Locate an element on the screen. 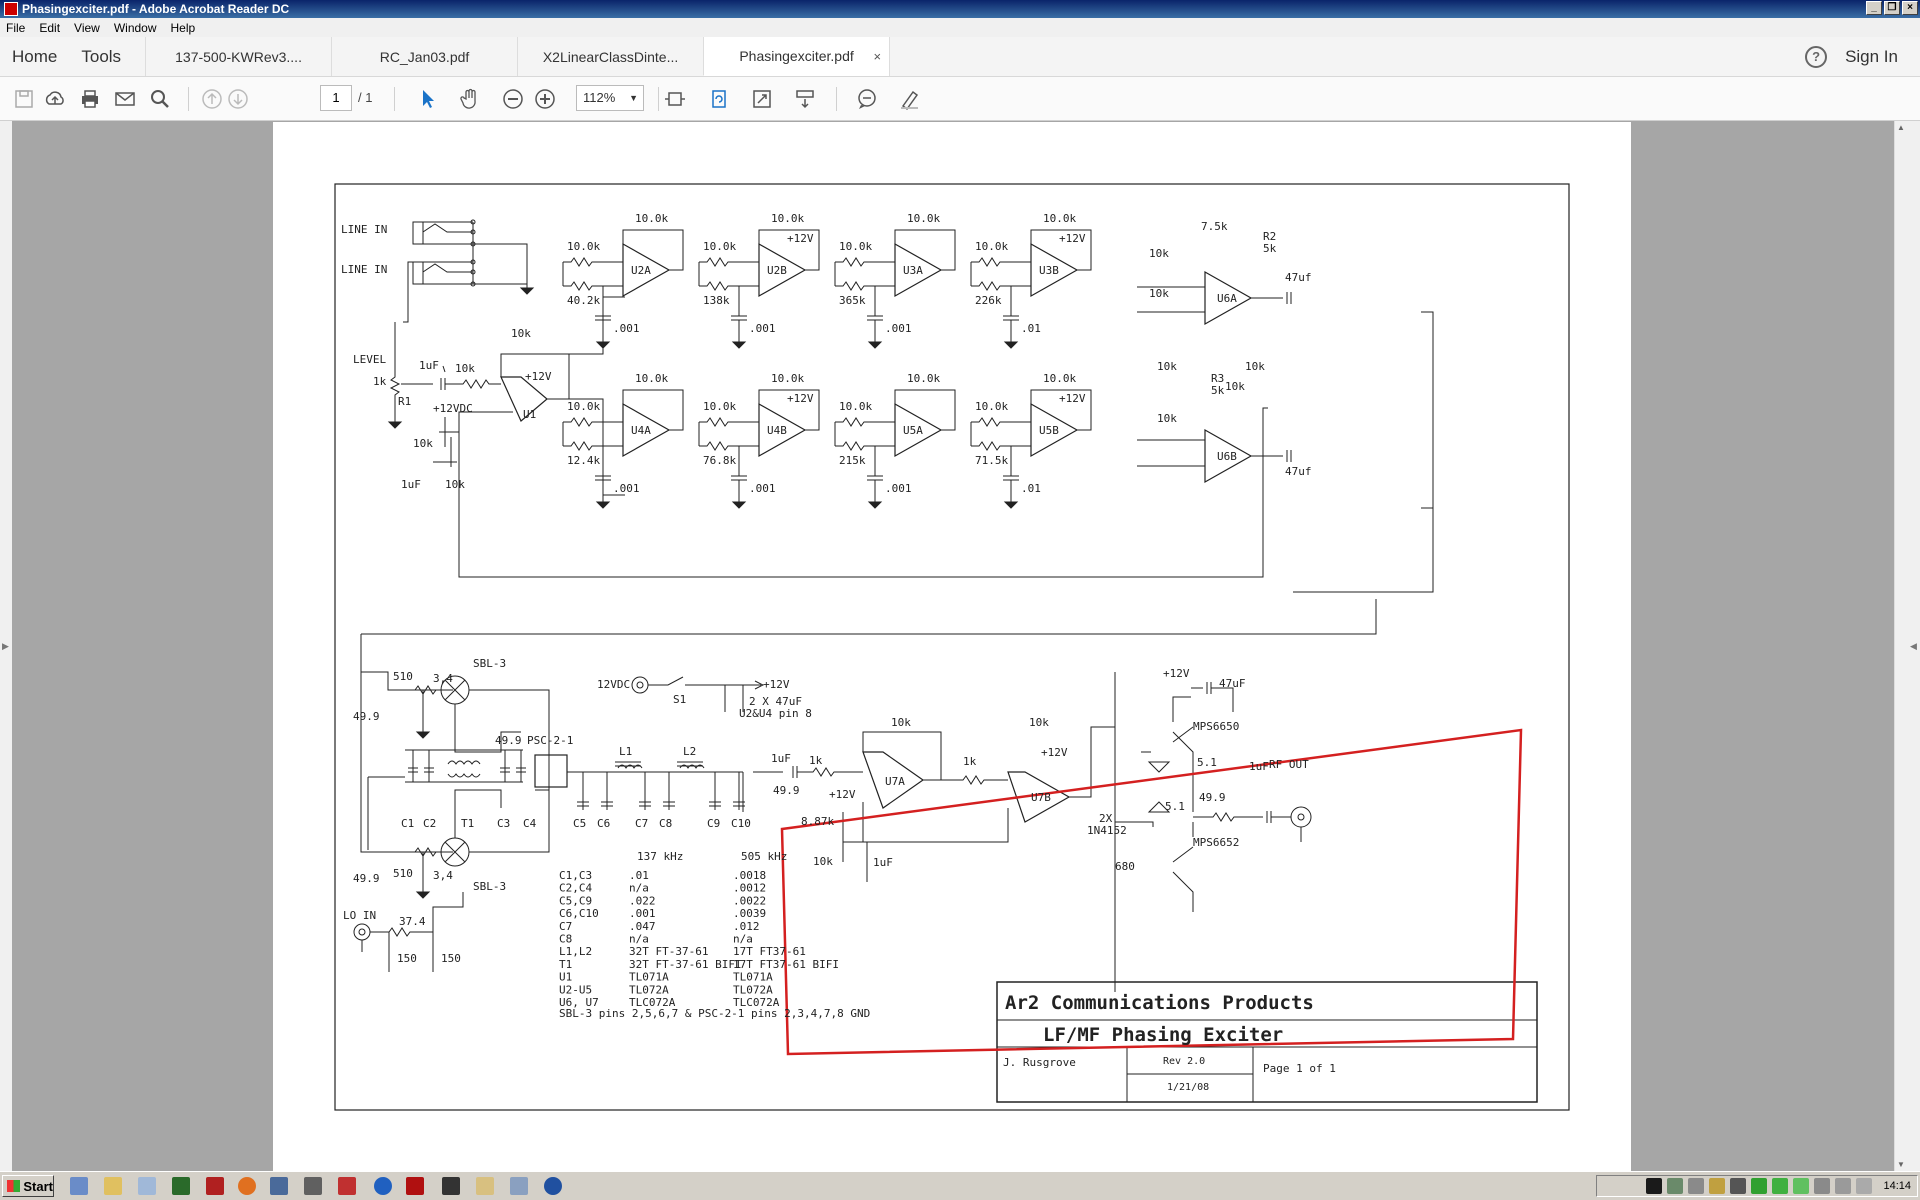 The width and height of the screenshot is (1920, 1200). vertical-scrollbar: ▲ ▼ is located at coordinates (1901, 646).